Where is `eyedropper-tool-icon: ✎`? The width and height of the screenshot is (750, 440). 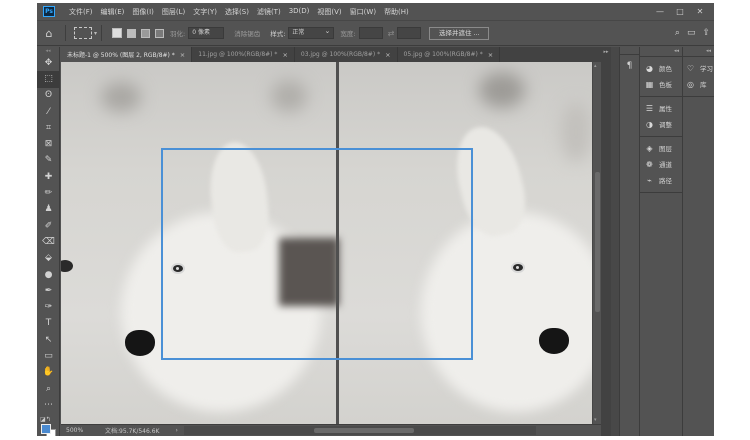 eyedropper-tool-icon: ✎ is located at coordinates (48, 161).